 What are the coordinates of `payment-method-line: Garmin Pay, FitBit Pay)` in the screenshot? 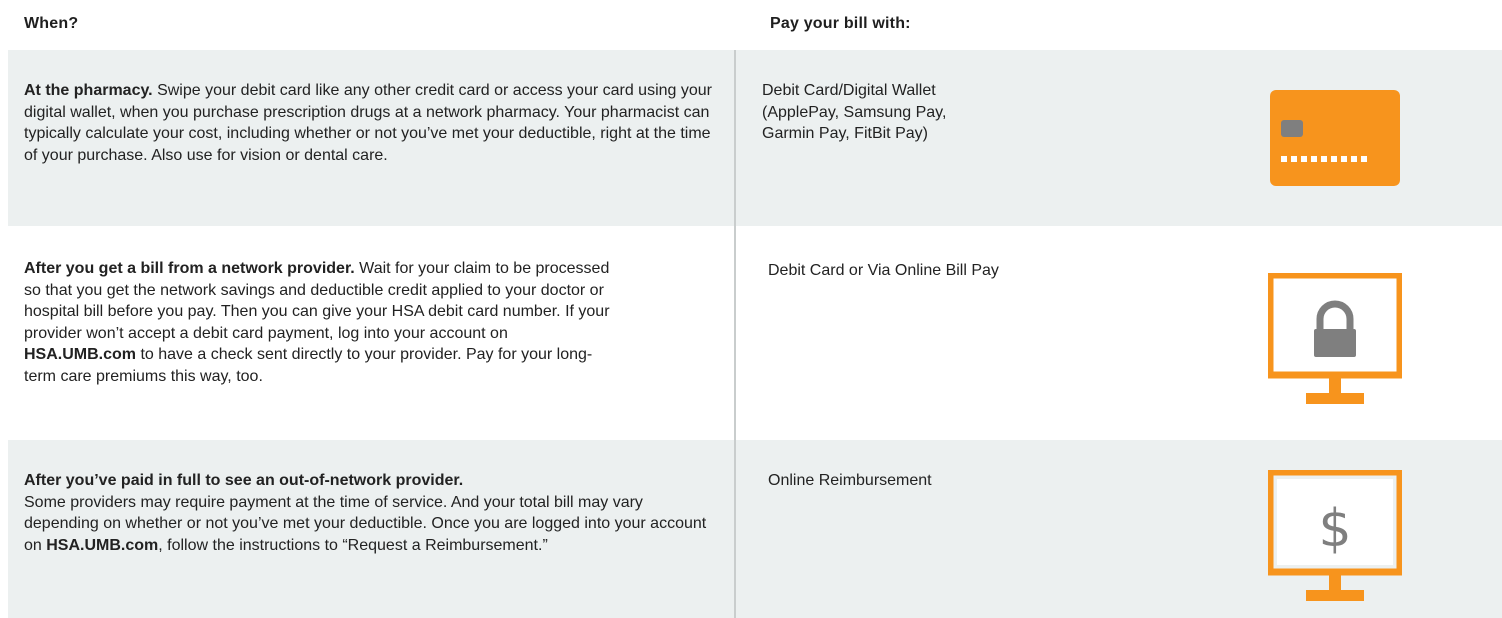 It's located at (845, 133).